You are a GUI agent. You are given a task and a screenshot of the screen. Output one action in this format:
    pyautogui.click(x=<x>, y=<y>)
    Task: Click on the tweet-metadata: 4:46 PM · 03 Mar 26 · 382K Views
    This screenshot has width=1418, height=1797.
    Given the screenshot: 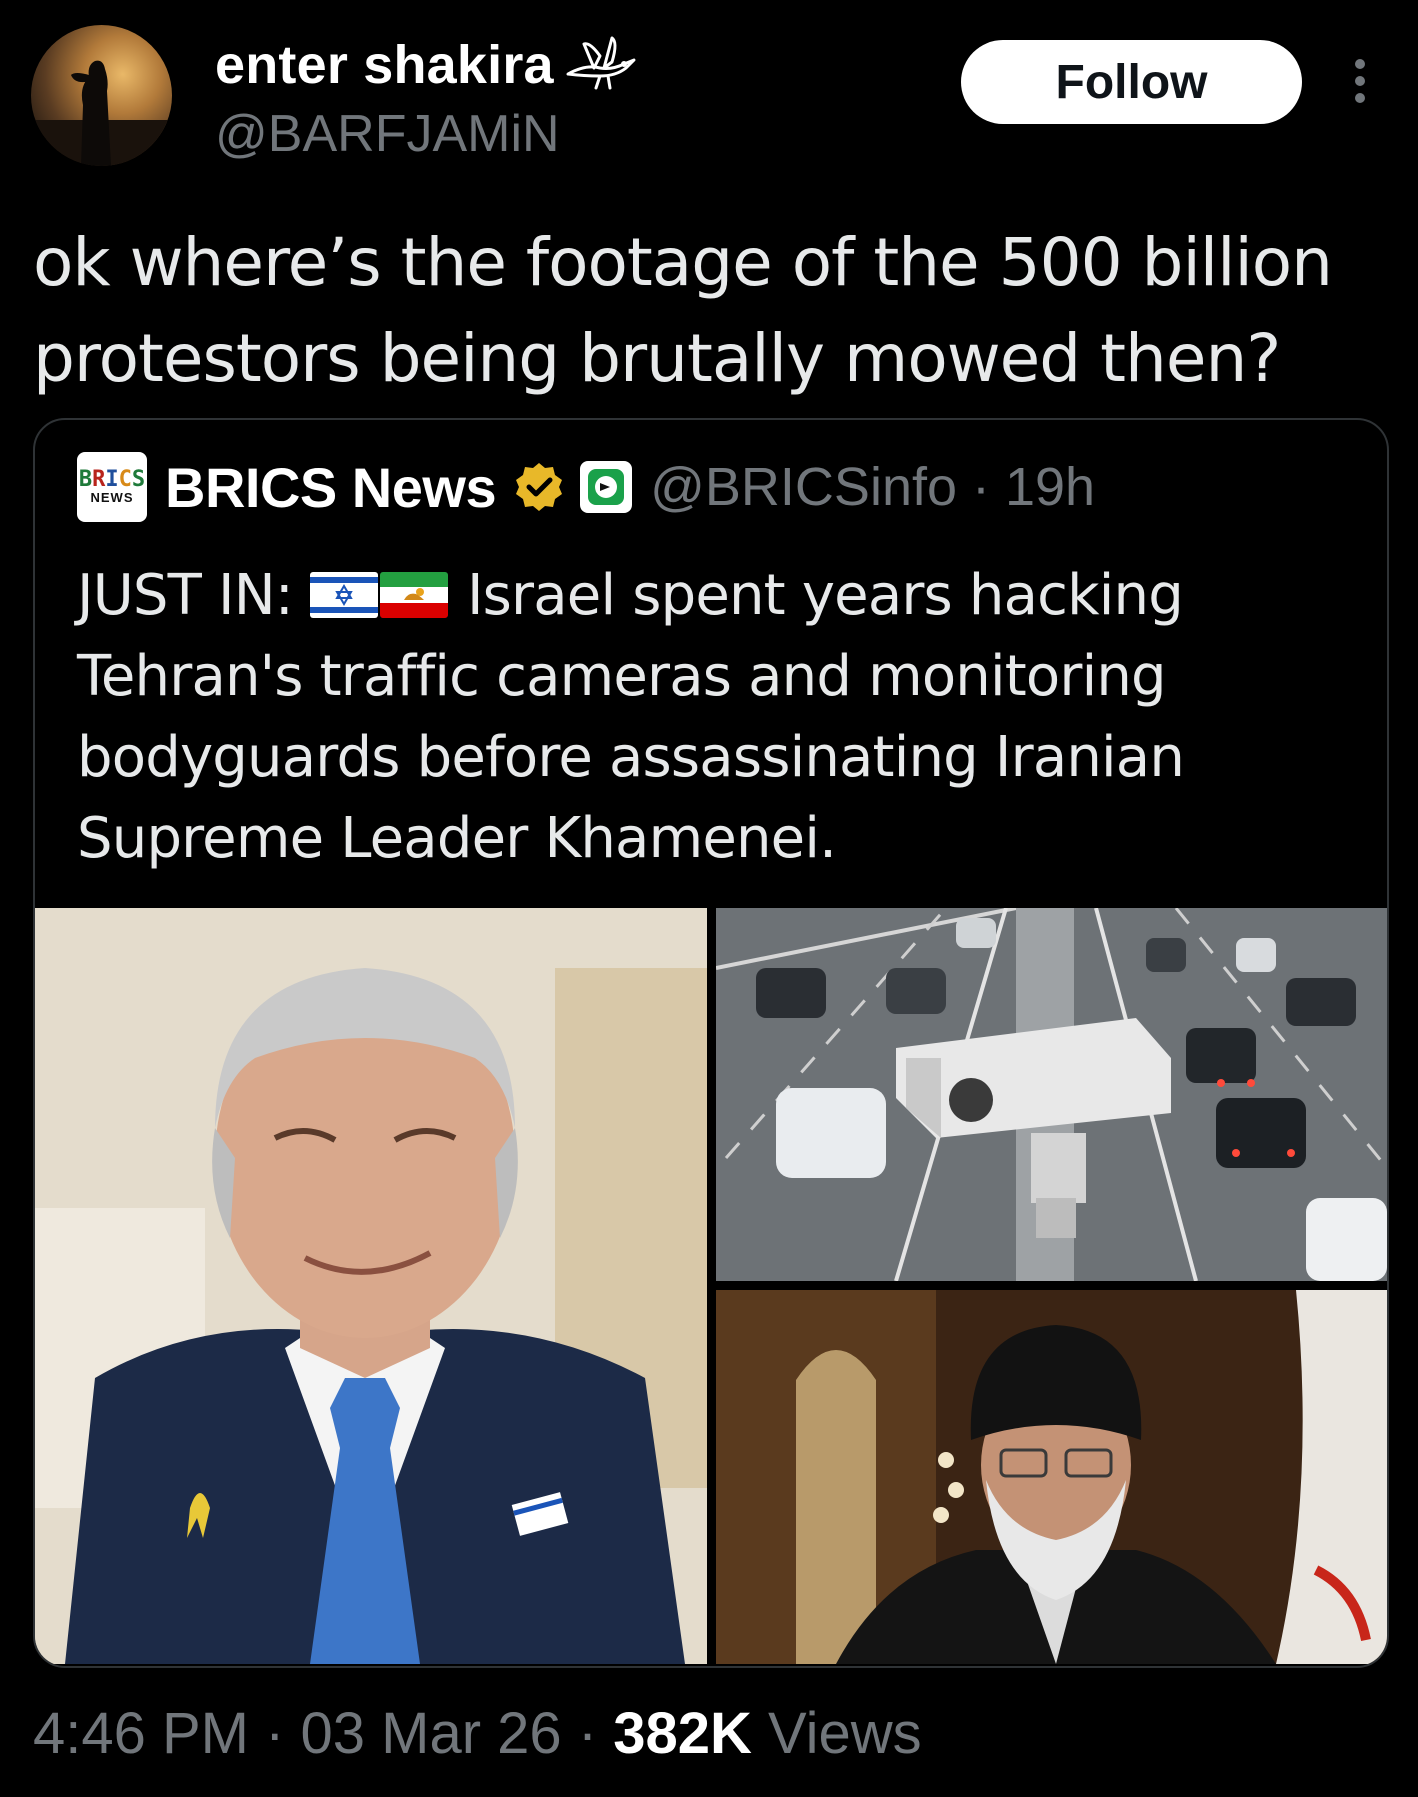 What is the action you would take?
    pyautogui.click(x=477, y=1733)
    